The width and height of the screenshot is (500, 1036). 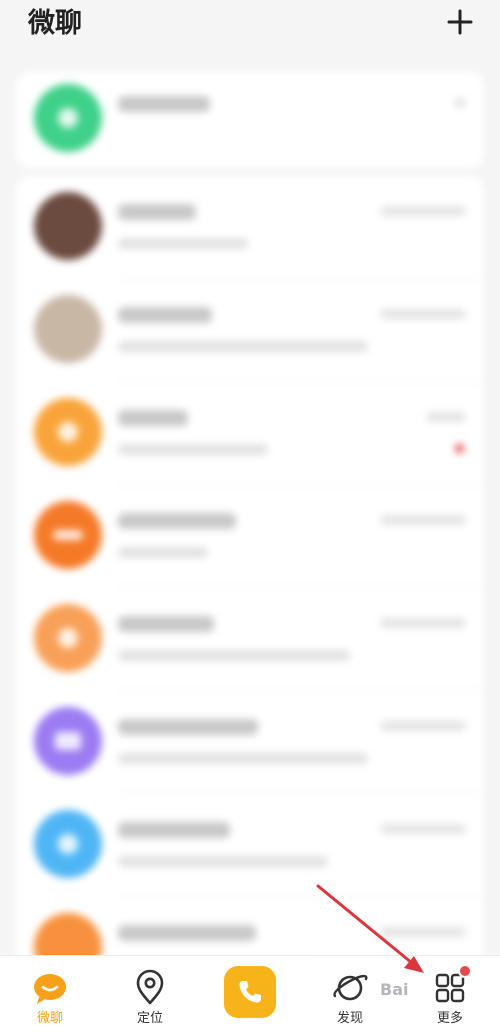 I want to click on mail-icon, so click(x=68, y=741).